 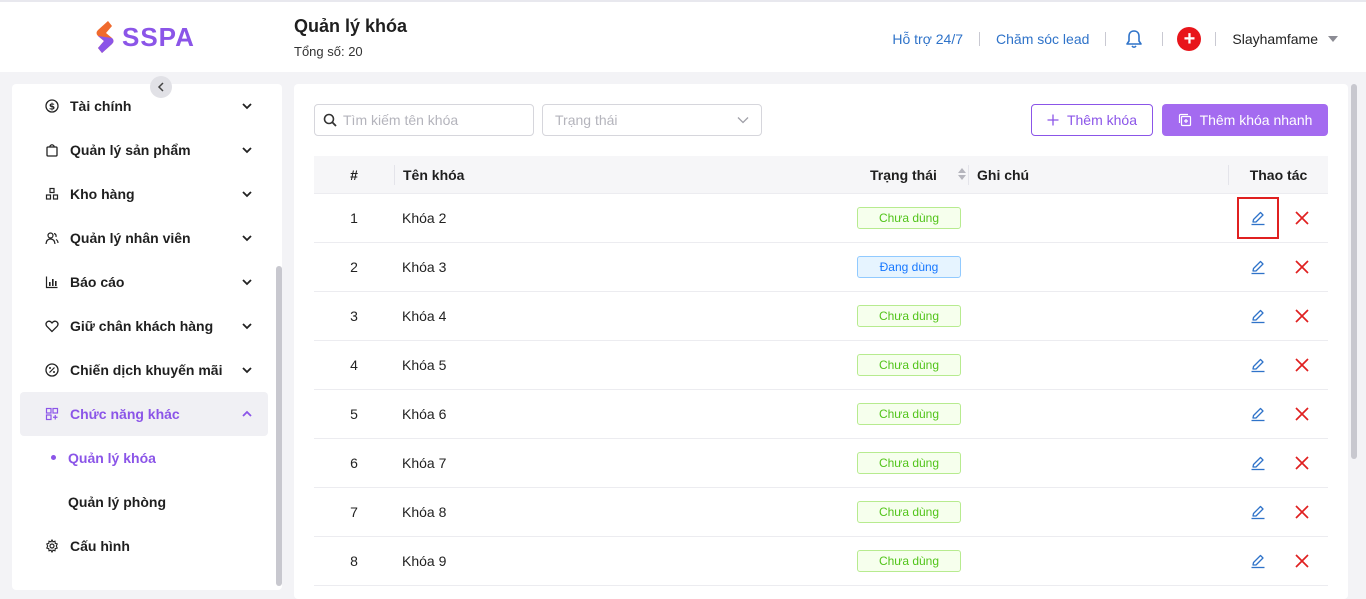 I want to click on sidebar-item-reports: Báo cáo, so click(x=144, y=282).